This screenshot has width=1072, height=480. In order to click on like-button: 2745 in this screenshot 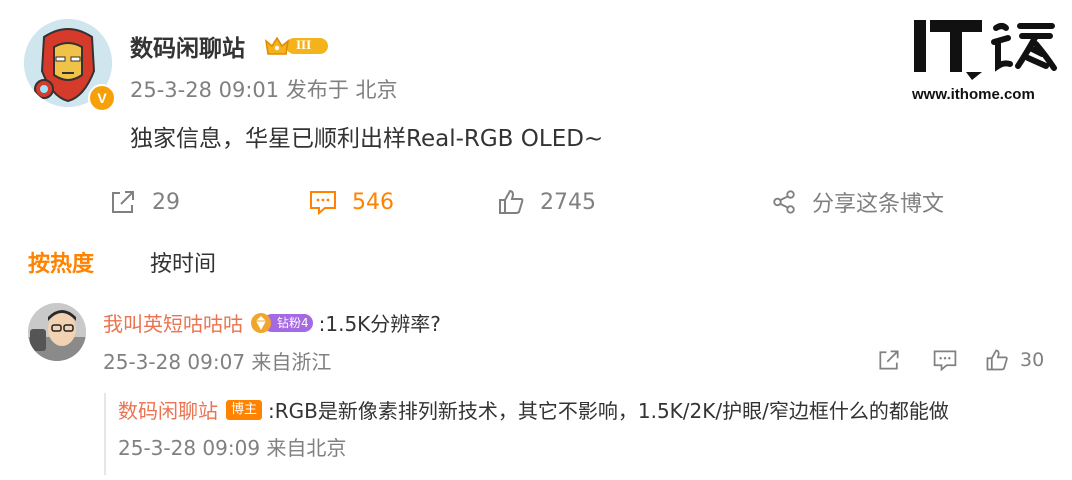, I will do `click(546, 202)`.